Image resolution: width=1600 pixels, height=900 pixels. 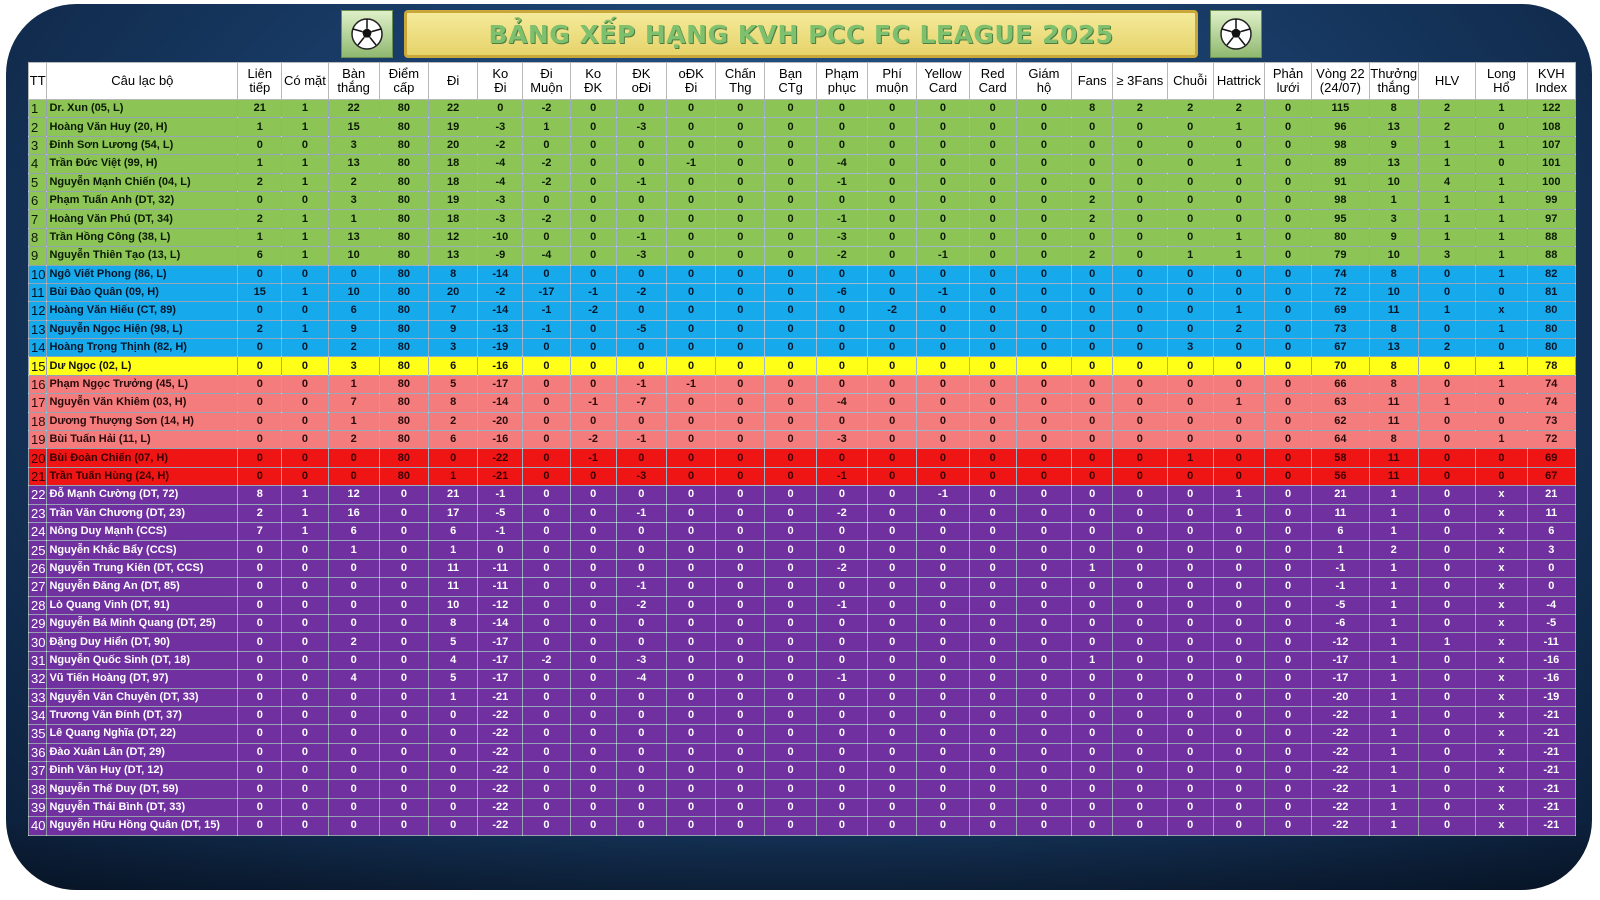 What do you see at coordinates (260, 108) in the screenshot?
I see `stat-cell: 21` at bounding box center [260, 108].